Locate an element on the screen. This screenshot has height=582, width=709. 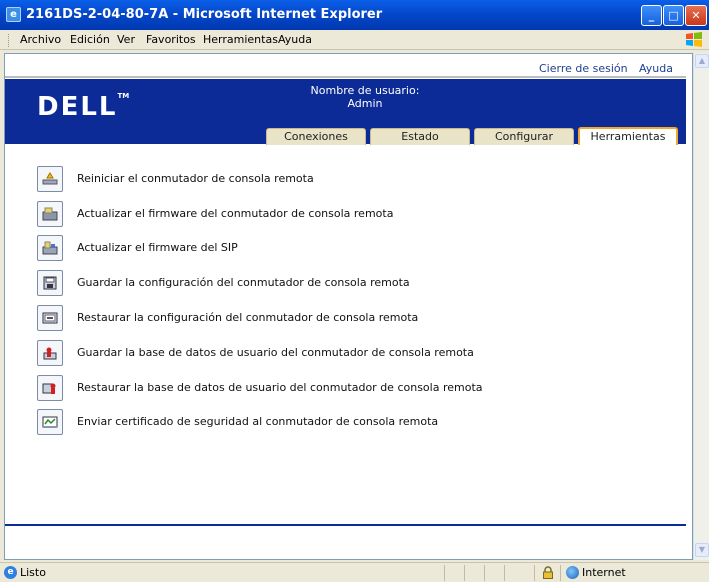
restore-userdb-icon is located at coordinates (50, 388).